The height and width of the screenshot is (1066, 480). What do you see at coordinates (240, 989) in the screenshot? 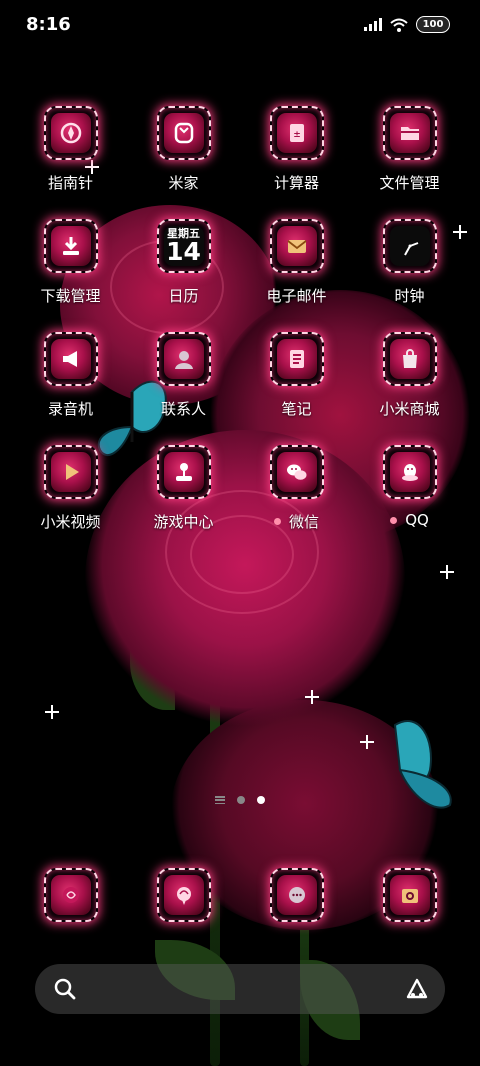
I see `search-bar` at bounding box center [240, 989].